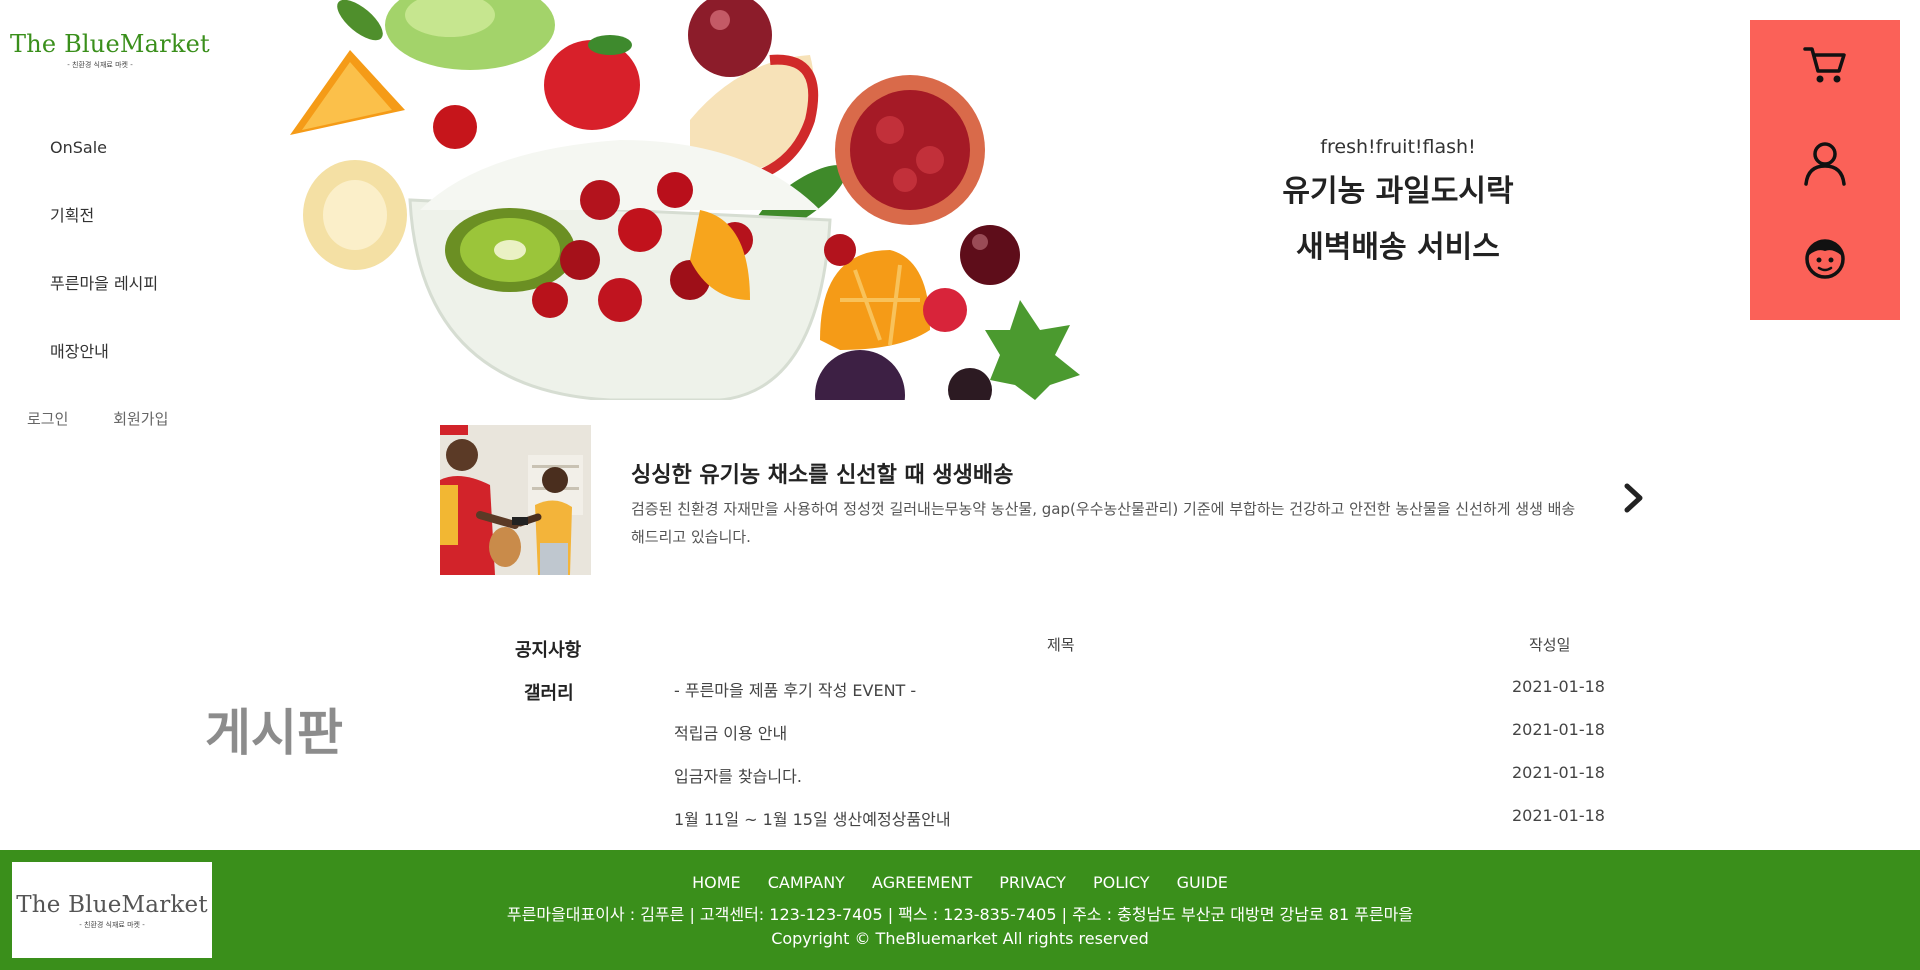 This screenshot has height=970, width=1920. I want to click on nav-item-store-info: 매장안내, so click(104, 374).